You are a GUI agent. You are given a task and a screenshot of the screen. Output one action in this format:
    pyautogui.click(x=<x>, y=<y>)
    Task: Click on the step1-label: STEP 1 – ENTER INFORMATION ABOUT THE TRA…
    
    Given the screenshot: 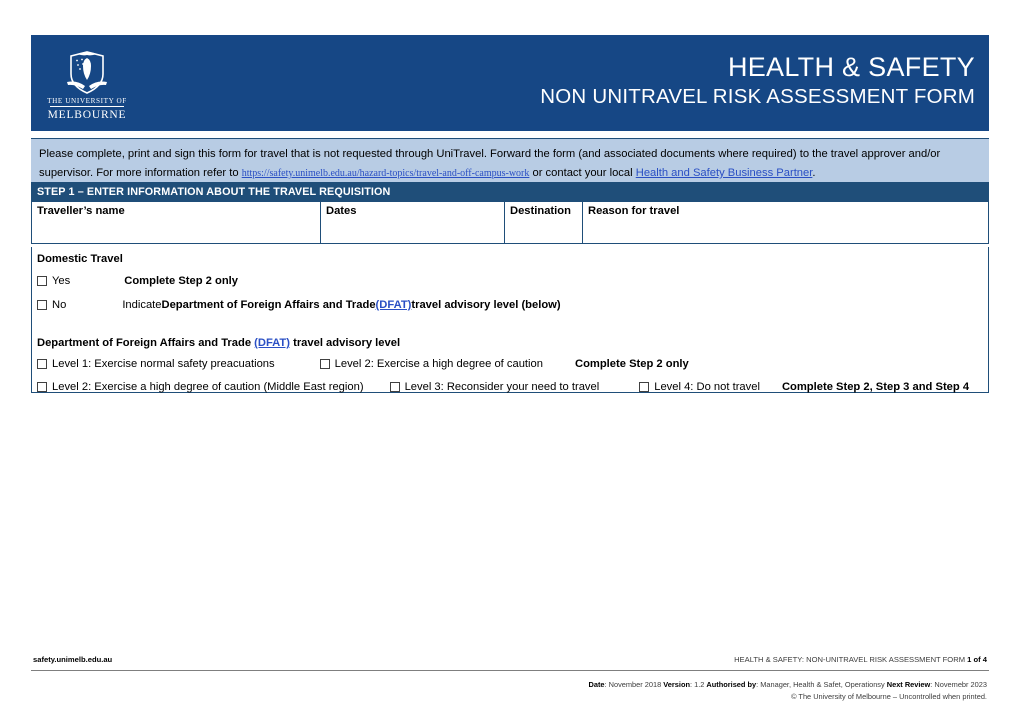 What is the action you would take?
    pyautogui.click(x=214, y=192)
    